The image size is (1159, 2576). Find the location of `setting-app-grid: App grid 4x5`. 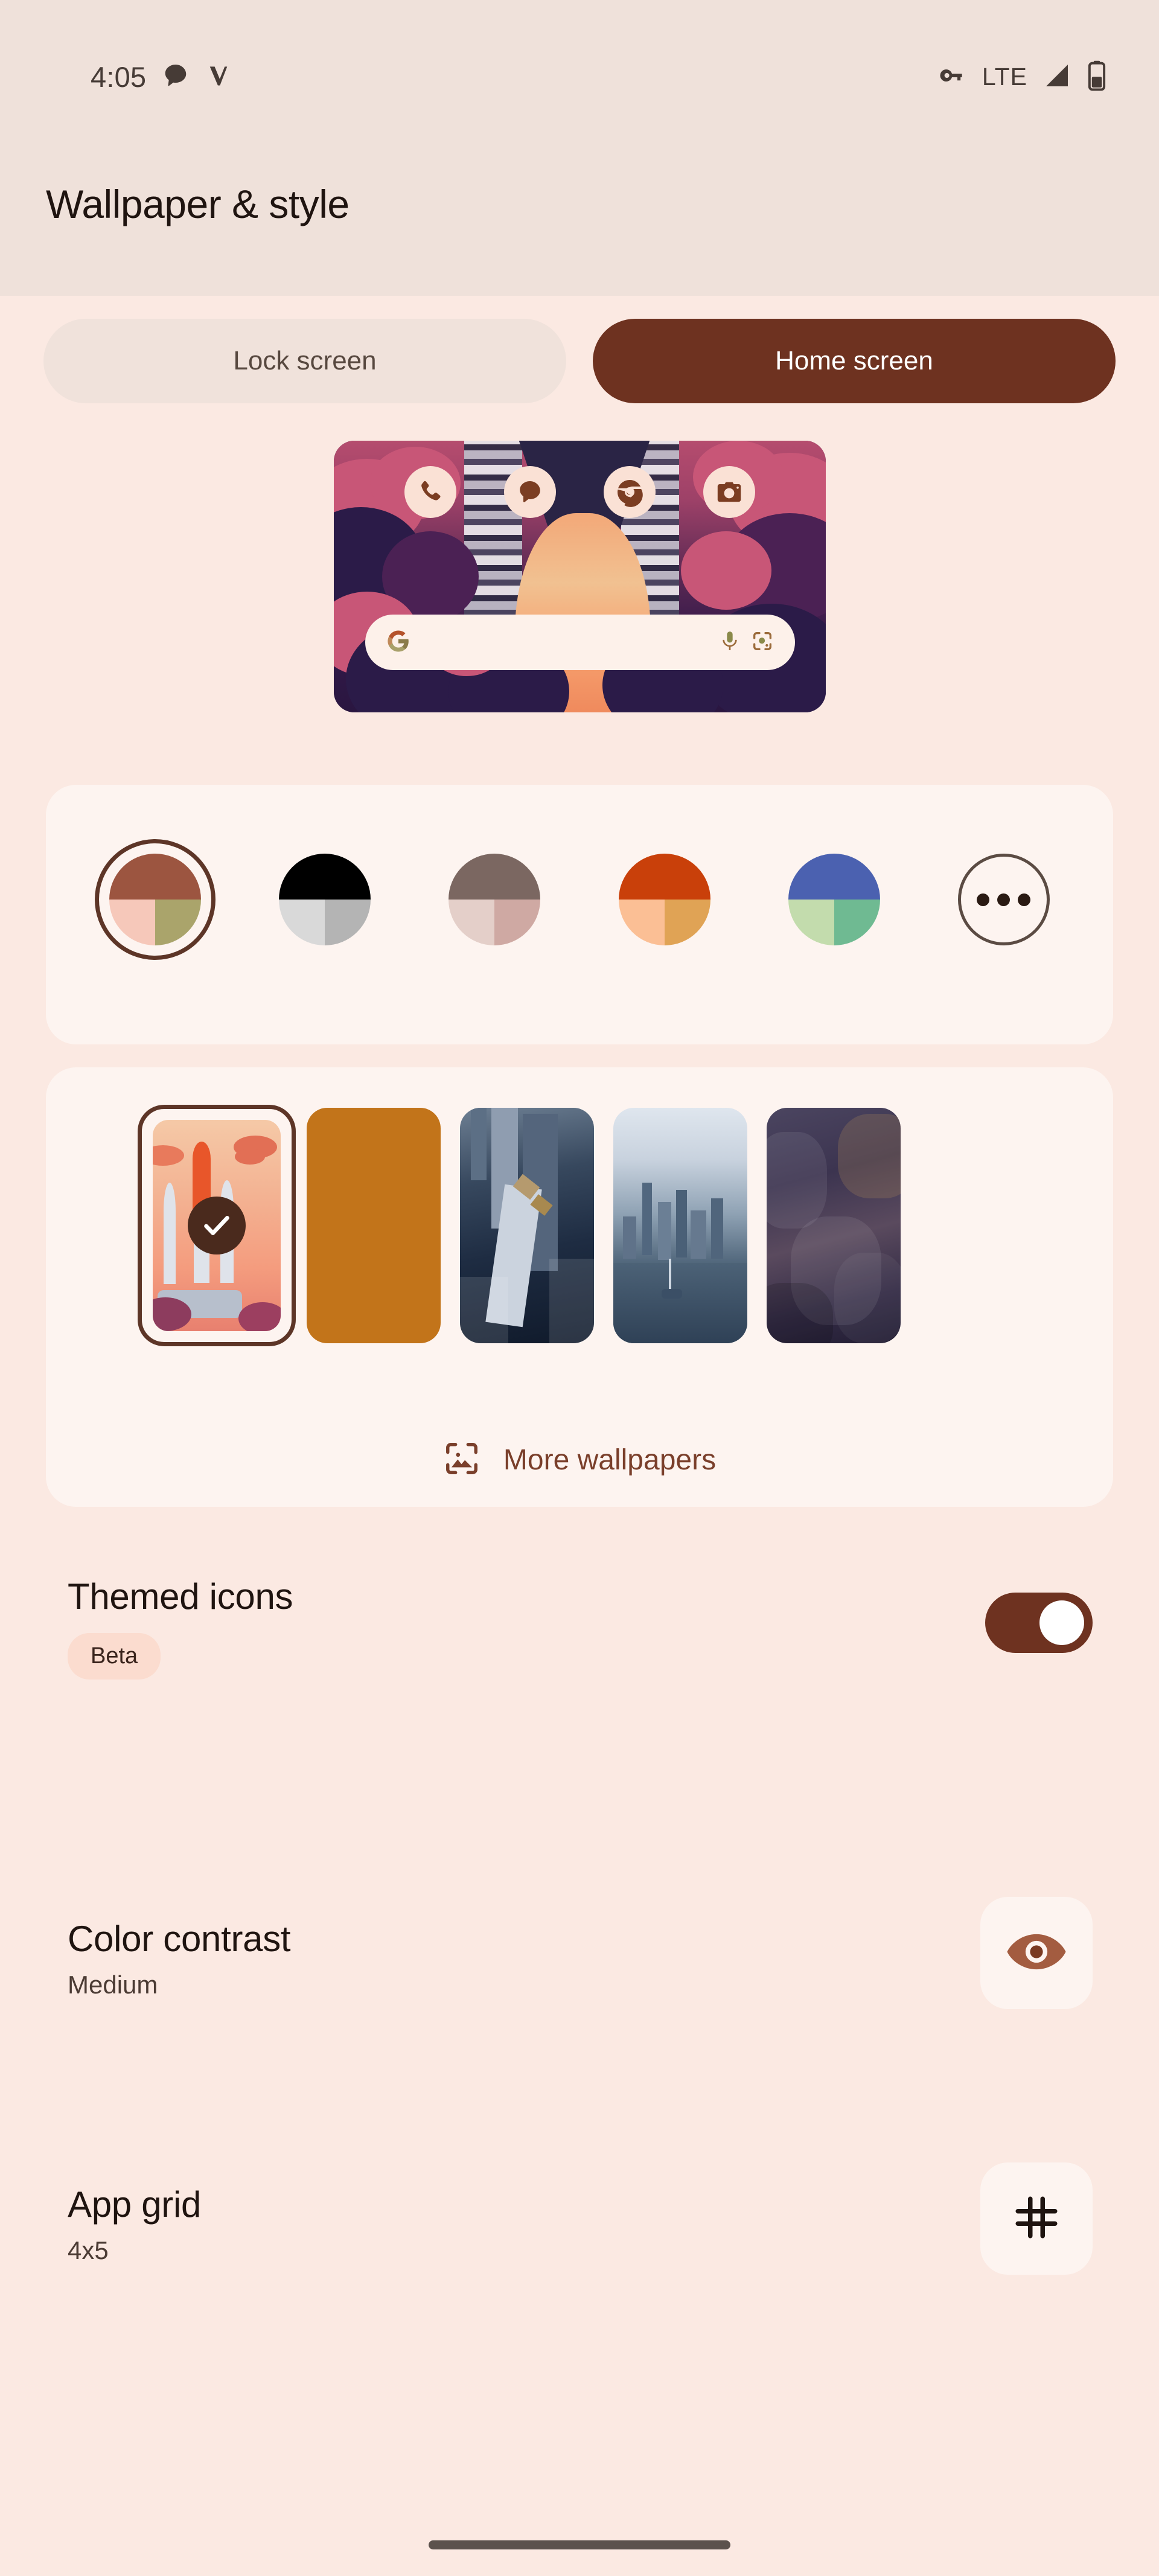

setting-app-grid: App grid 4x5 is located at coordinates (579, 2218).